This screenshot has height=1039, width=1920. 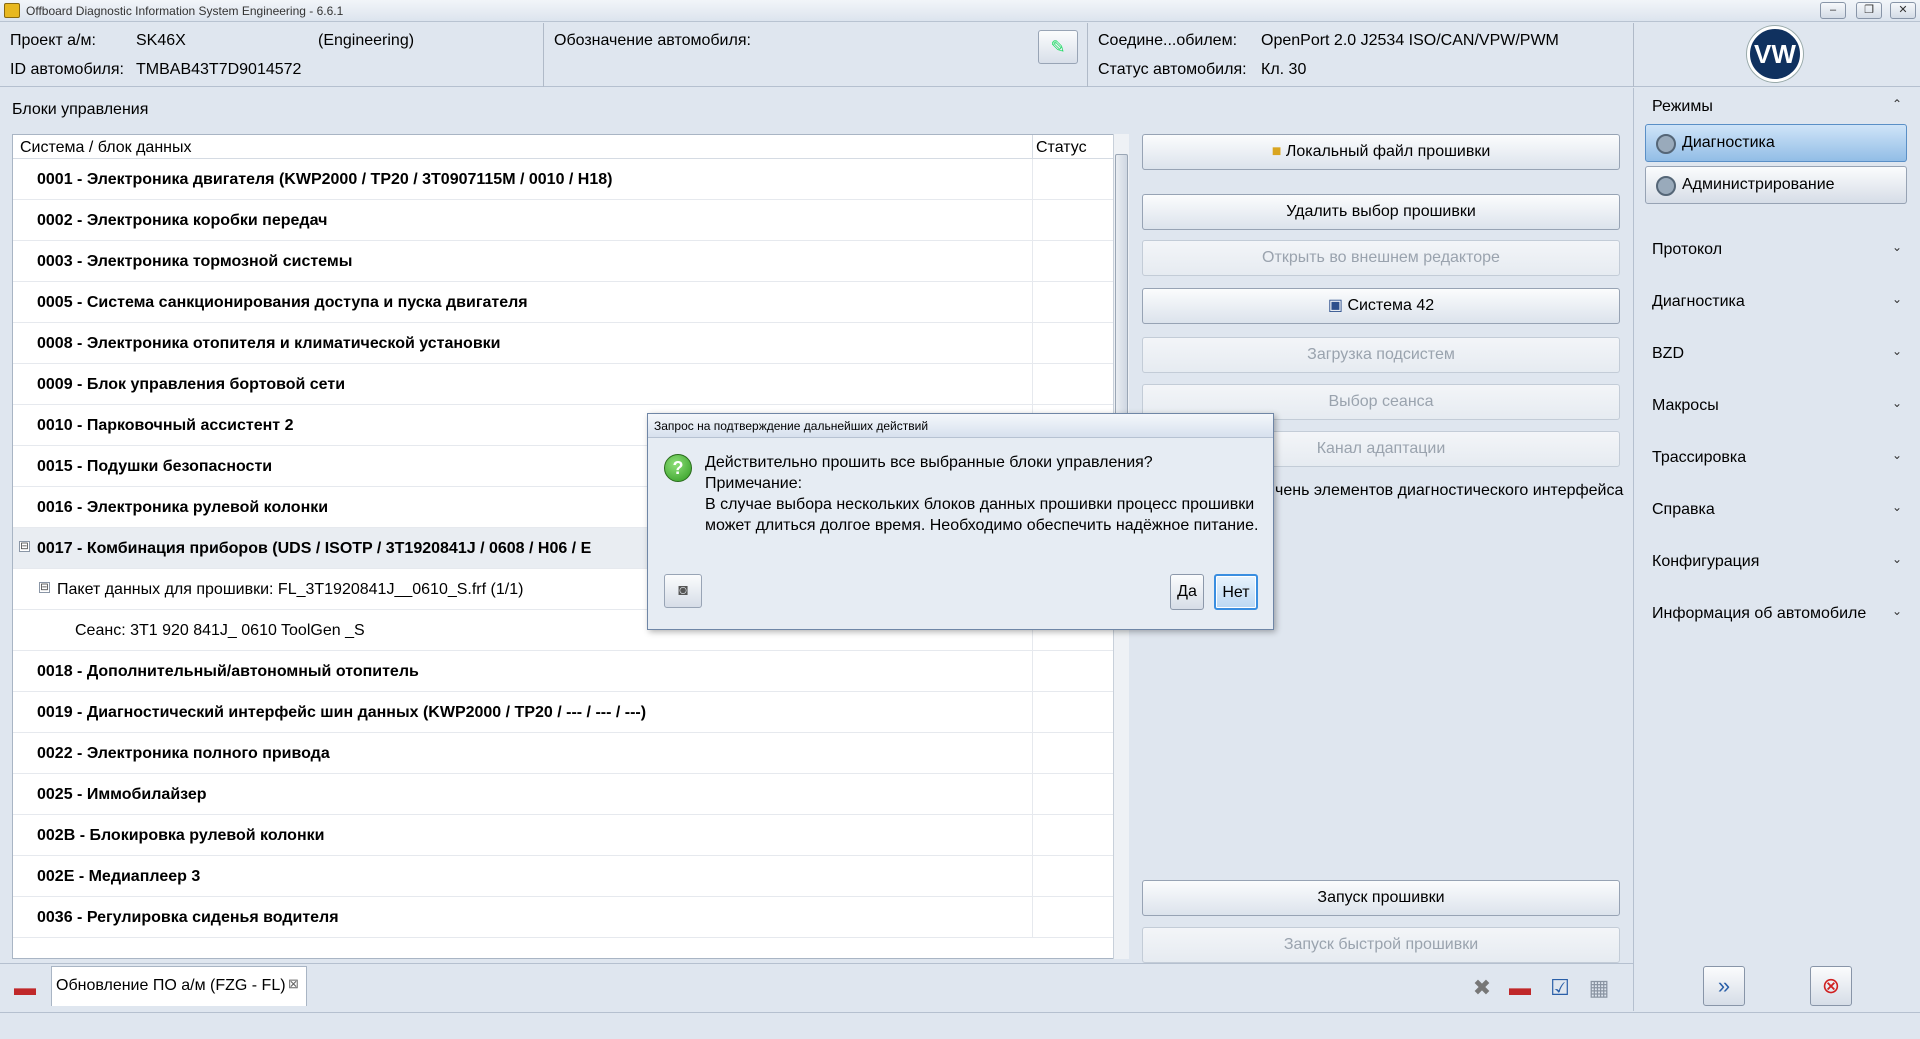 What do you see at coordinates (12, 10) in the screenshot?
I see `app-icon` at bounding box center [12, 10].